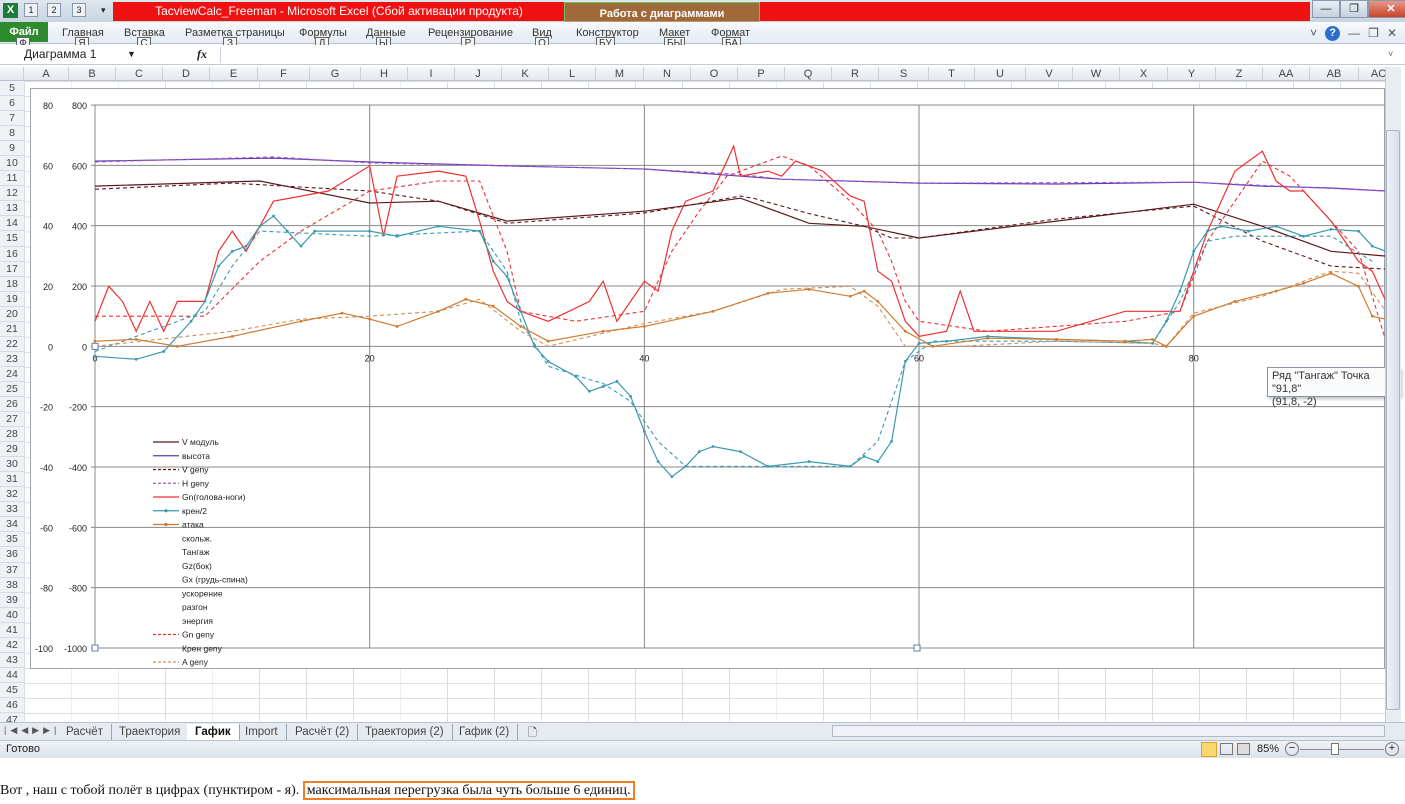 This screenshot has height=804, width=1405. What do you see at coordinates (12, 389) in the screenshot?
I see `row-header: 25` at bounding box center [12, 389].